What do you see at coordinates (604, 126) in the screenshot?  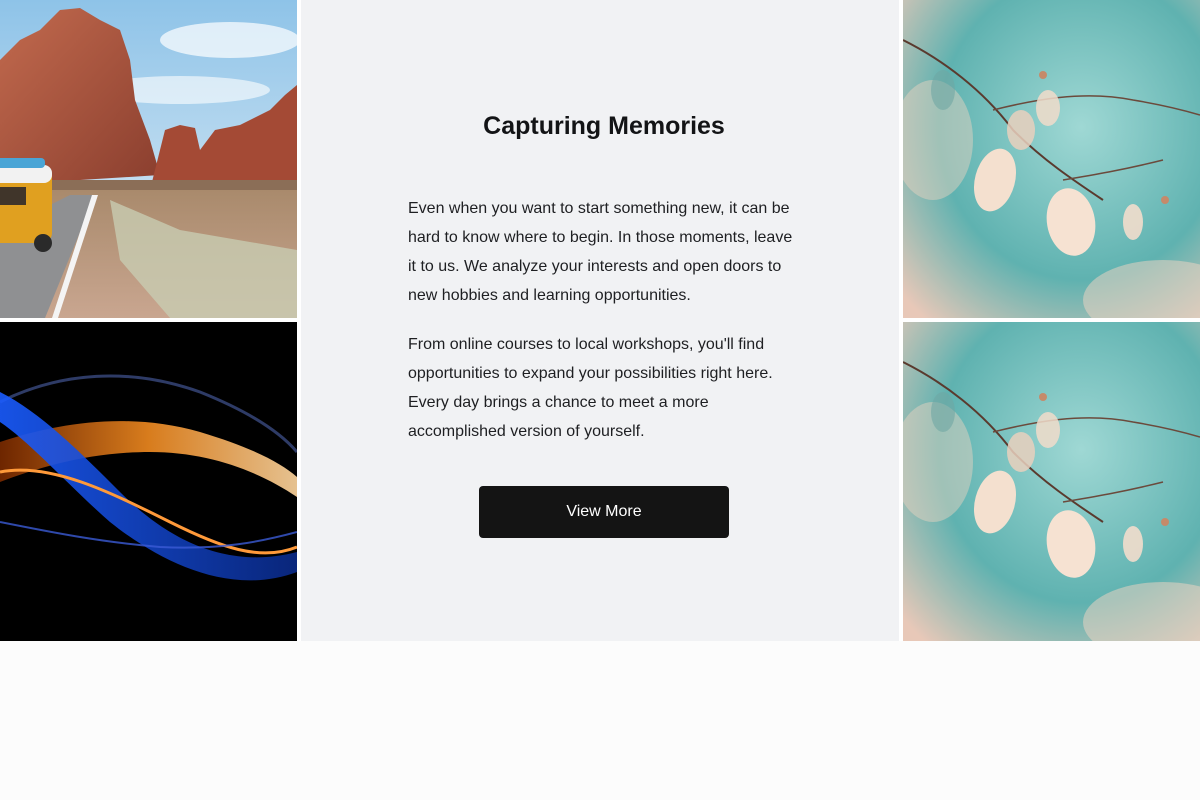 I see `feature-title: Capturing Memories` at bounding box center [604, 126].